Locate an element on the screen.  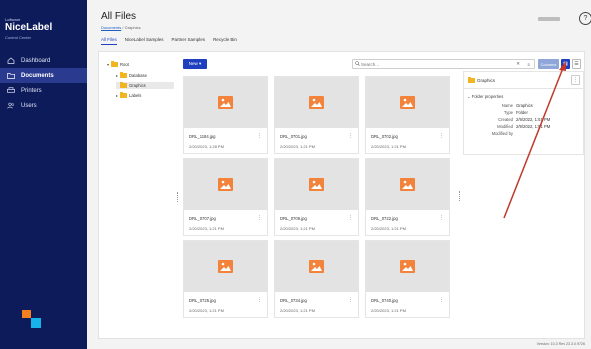
arrow-head is located at coordinates (562, 66).